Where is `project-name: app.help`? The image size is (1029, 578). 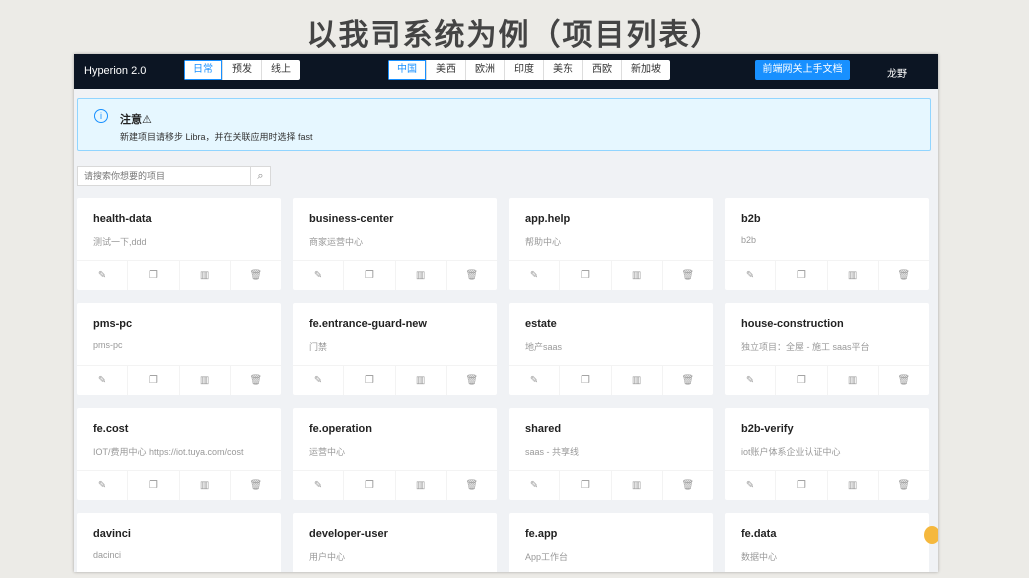 project-name: app.help is located at coordinates (547, 219).